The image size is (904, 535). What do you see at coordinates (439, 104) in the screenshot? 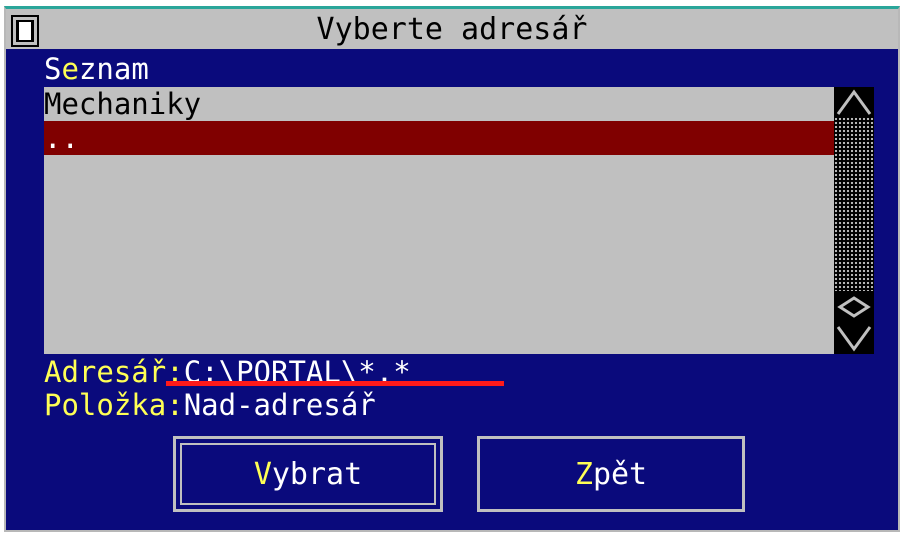
I see `list-item-drives: Mechaniky` at bounding box center [439, 104].